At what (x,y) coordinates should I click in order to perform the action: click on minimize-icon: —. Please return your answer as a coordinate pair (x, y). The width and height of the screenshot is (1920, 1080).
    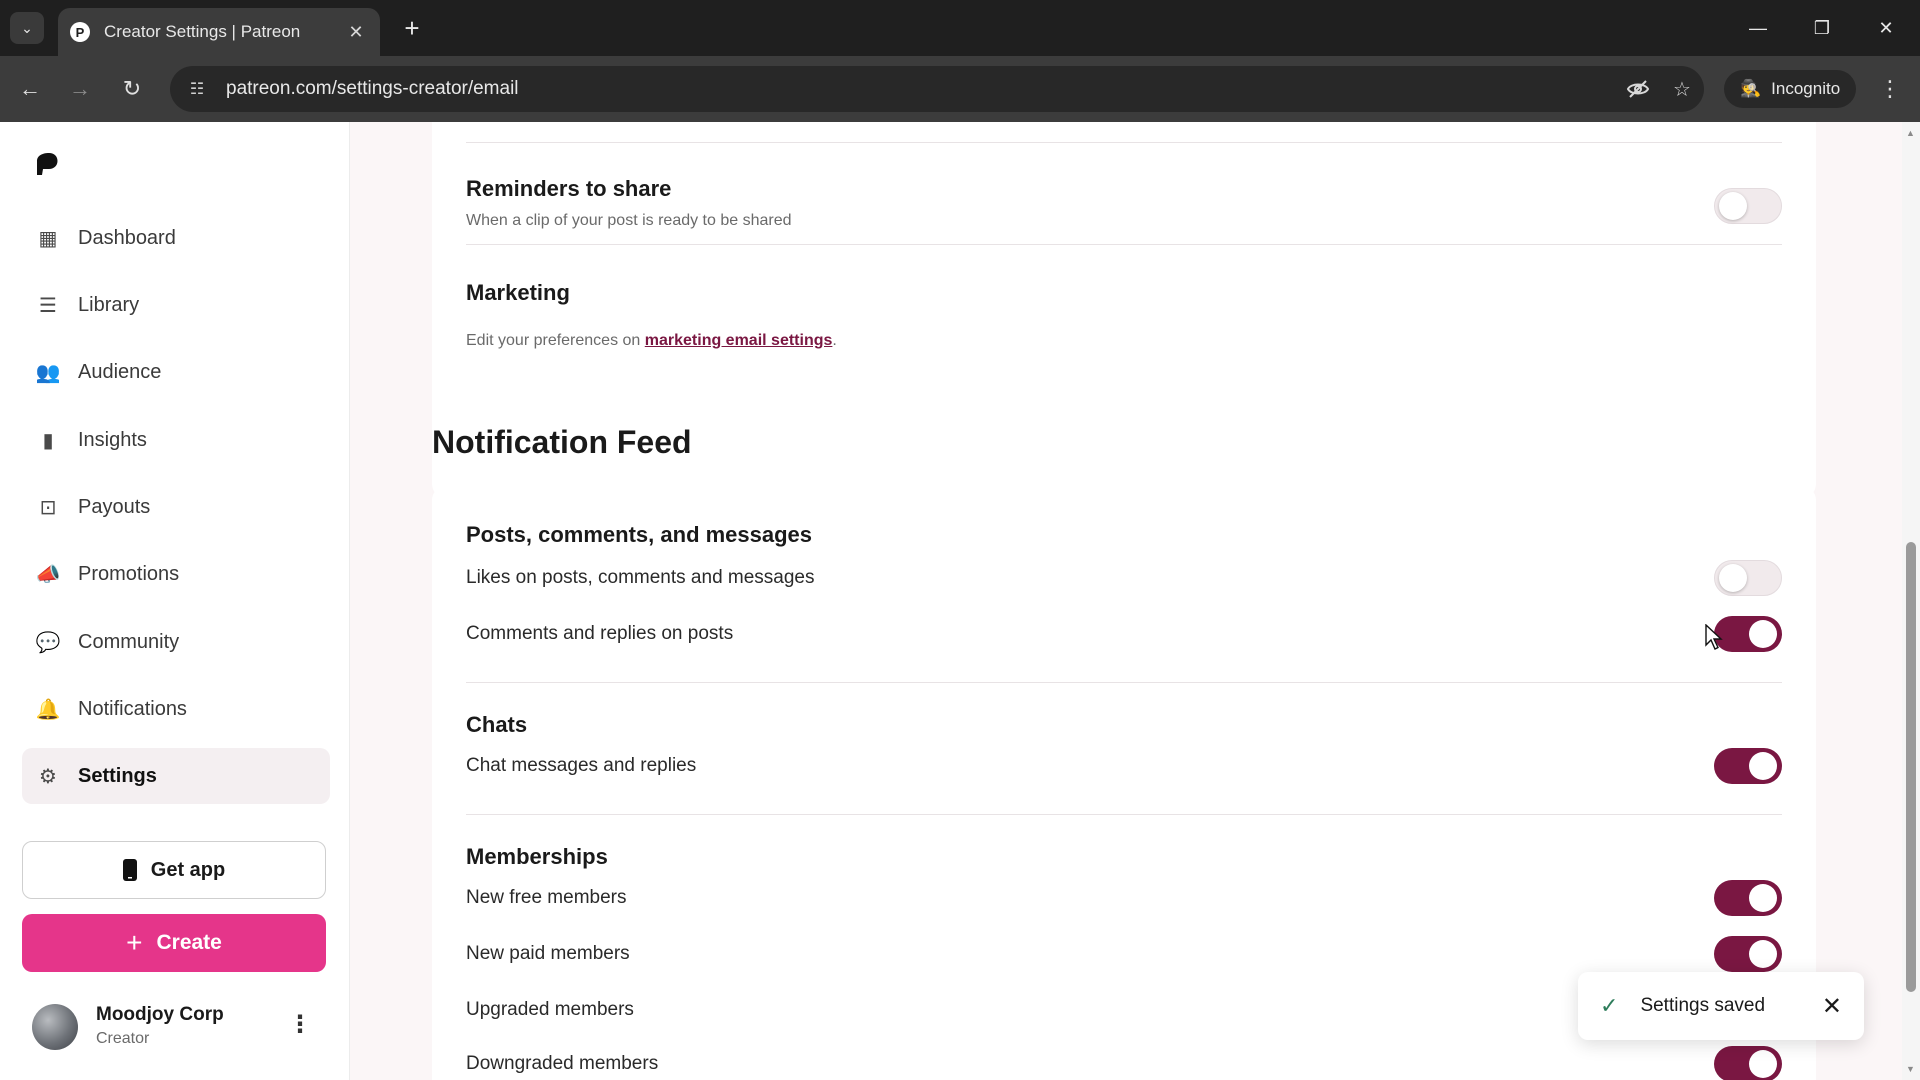
    Looking at the image, I should click on (1758, 28).